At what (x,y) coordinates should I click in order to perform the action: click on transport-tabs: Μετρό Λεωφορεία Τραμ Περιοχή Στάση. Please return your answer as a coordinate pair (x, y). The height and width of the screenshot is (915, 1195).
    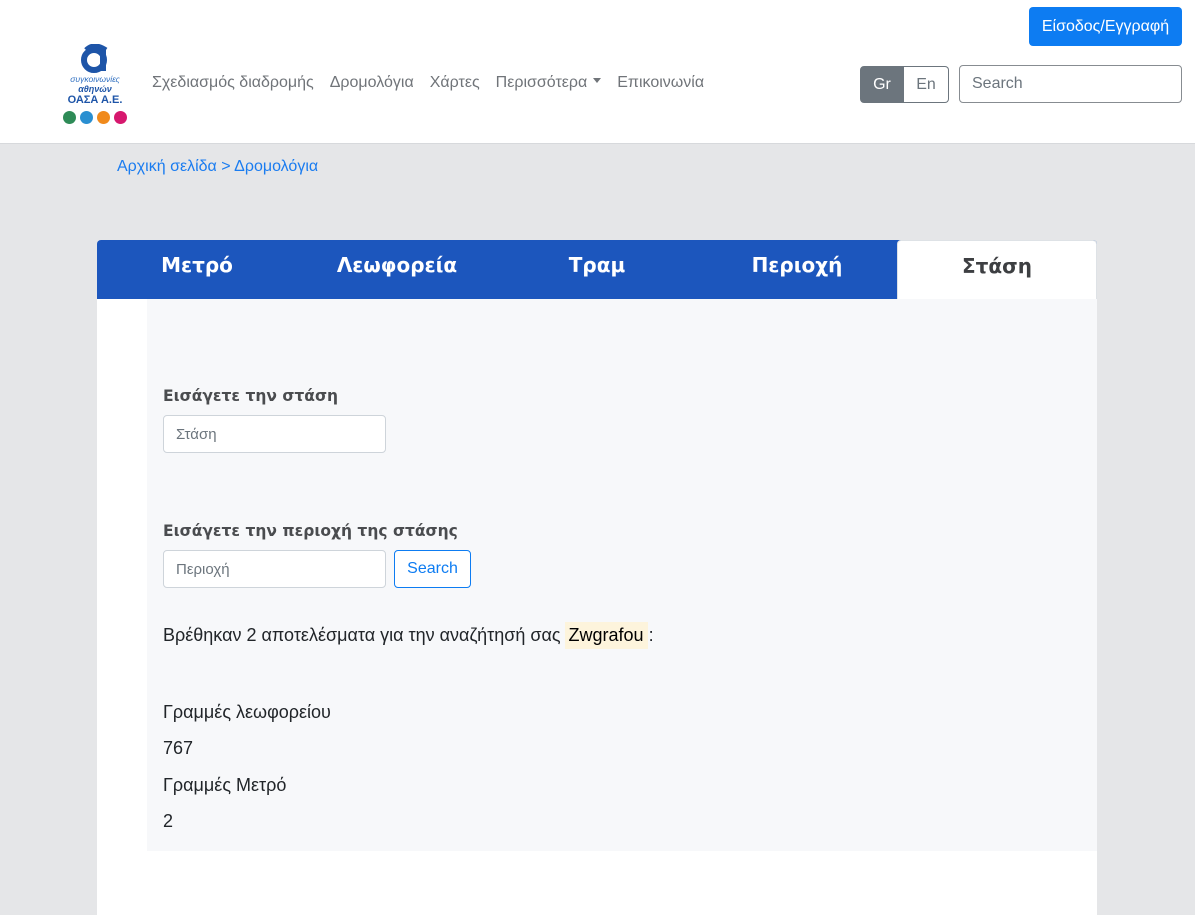
    Looking at the image, I should click on (597, 269).